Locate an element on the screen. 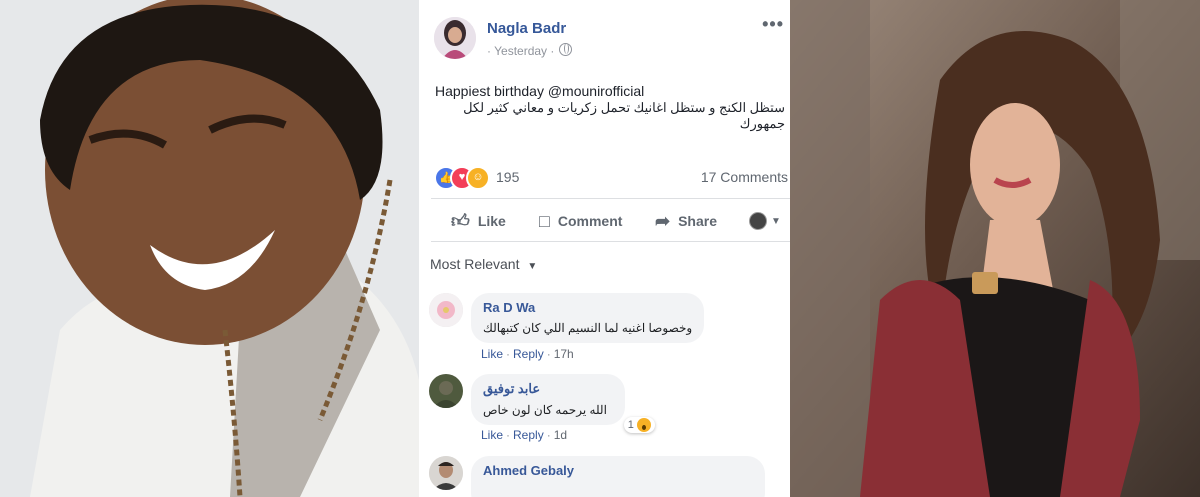  comment-bubble: عابد توفيق الله يرحمه كان لون خاص 1 is located at coordinates (563, 403).